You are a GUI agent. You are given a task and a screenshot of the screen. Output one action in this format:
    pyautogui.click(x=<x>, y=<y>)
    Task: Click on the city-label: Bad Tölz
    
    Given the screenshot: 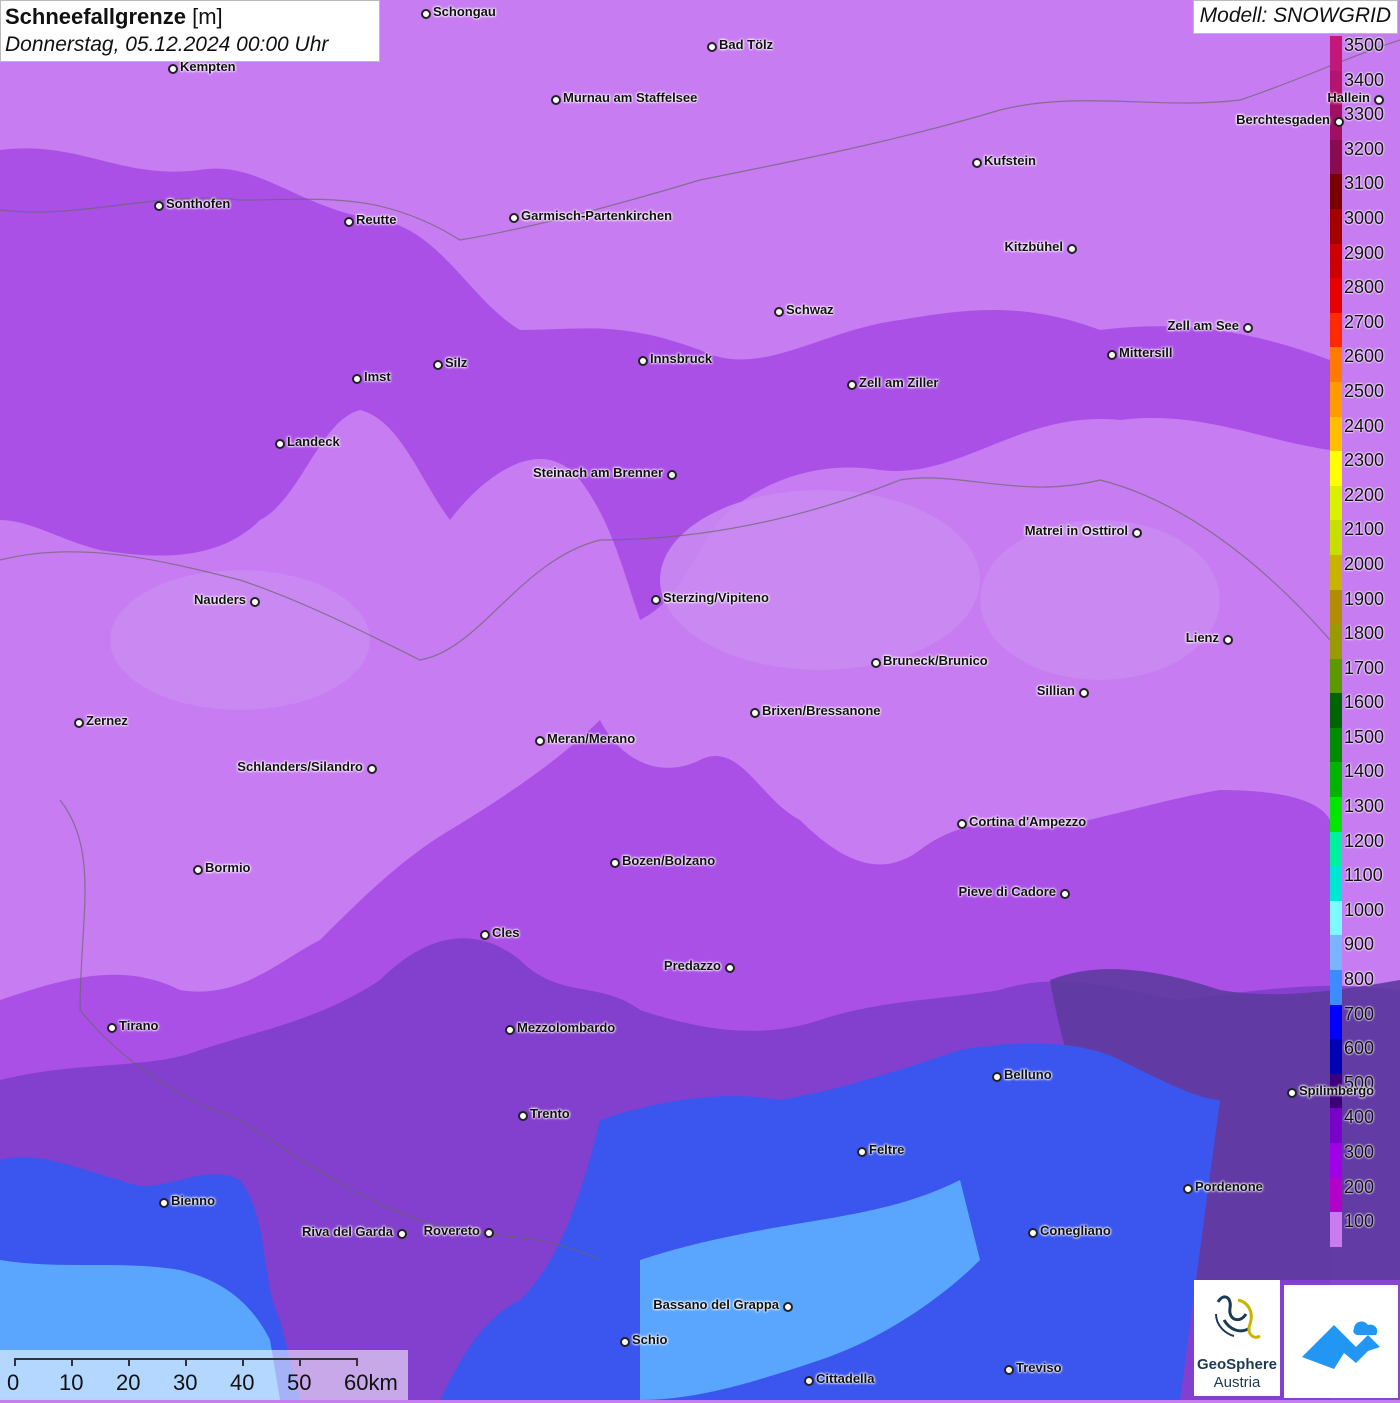 What is the action you would take?
    pyautogui.click(x=746, y=44)
    